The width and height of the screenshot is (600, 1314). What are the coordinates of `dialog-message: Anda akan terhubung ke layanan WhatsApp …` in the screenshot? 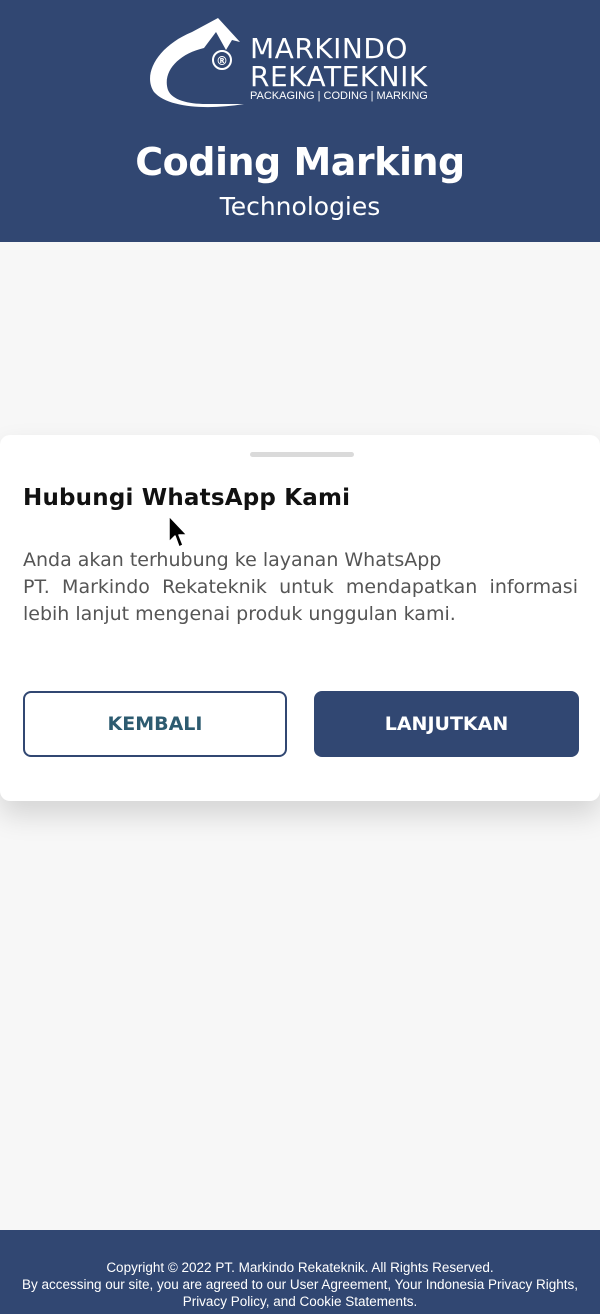 It's located at (300, 587).